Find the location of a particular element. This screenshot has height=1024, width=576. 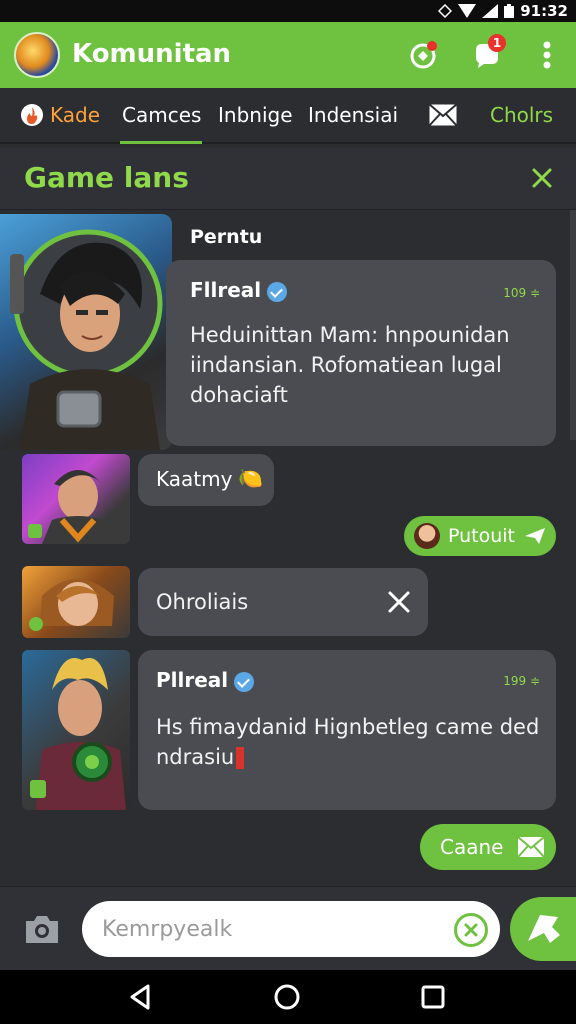

message-bubble: Ohroliais is located at coordinates (283, 602).